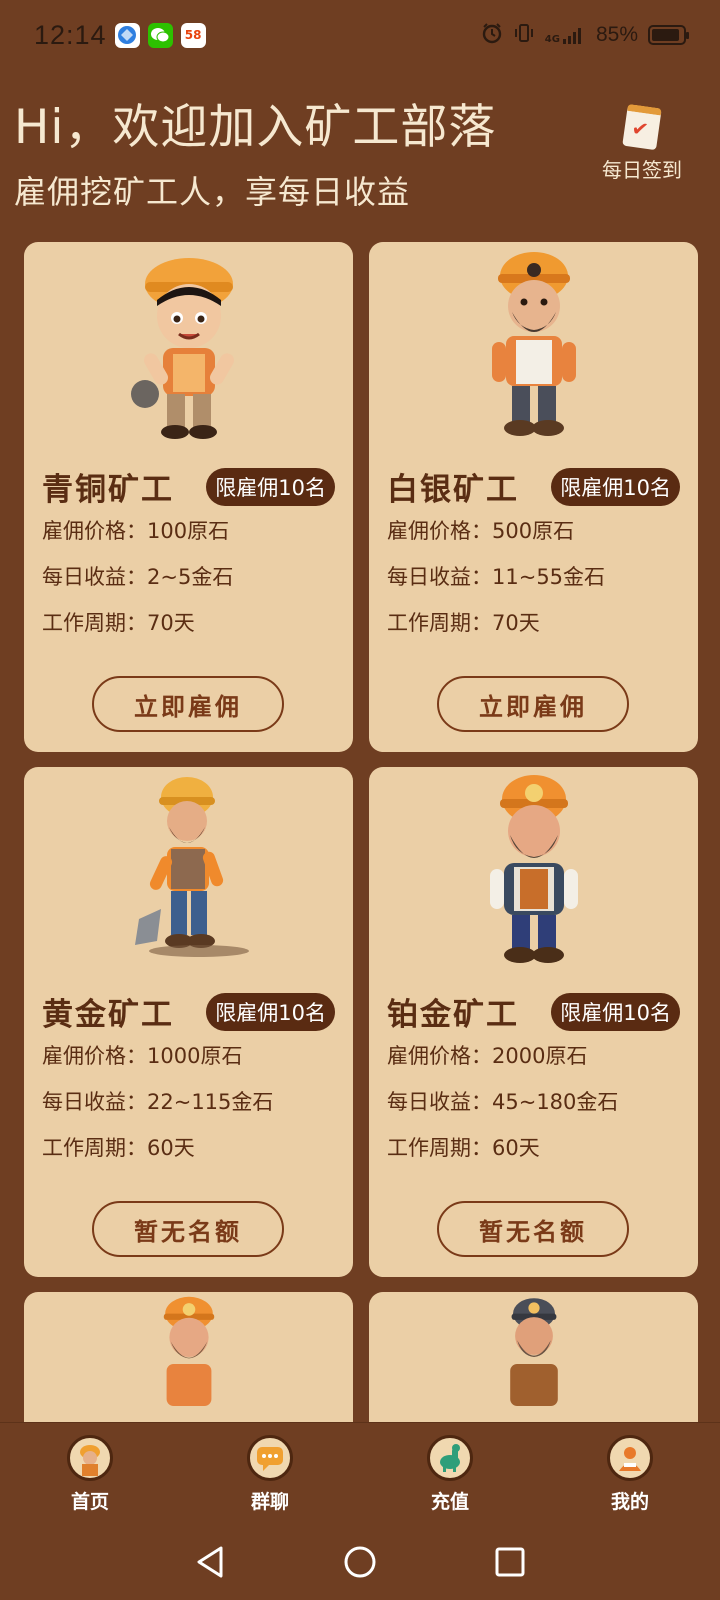 The height and width of the screenshot is (1600, 720). I want to click on miner-info: 雇佣价格：500原石 每日收益：11~55金石 工作周期：70天, so click(496, 577).